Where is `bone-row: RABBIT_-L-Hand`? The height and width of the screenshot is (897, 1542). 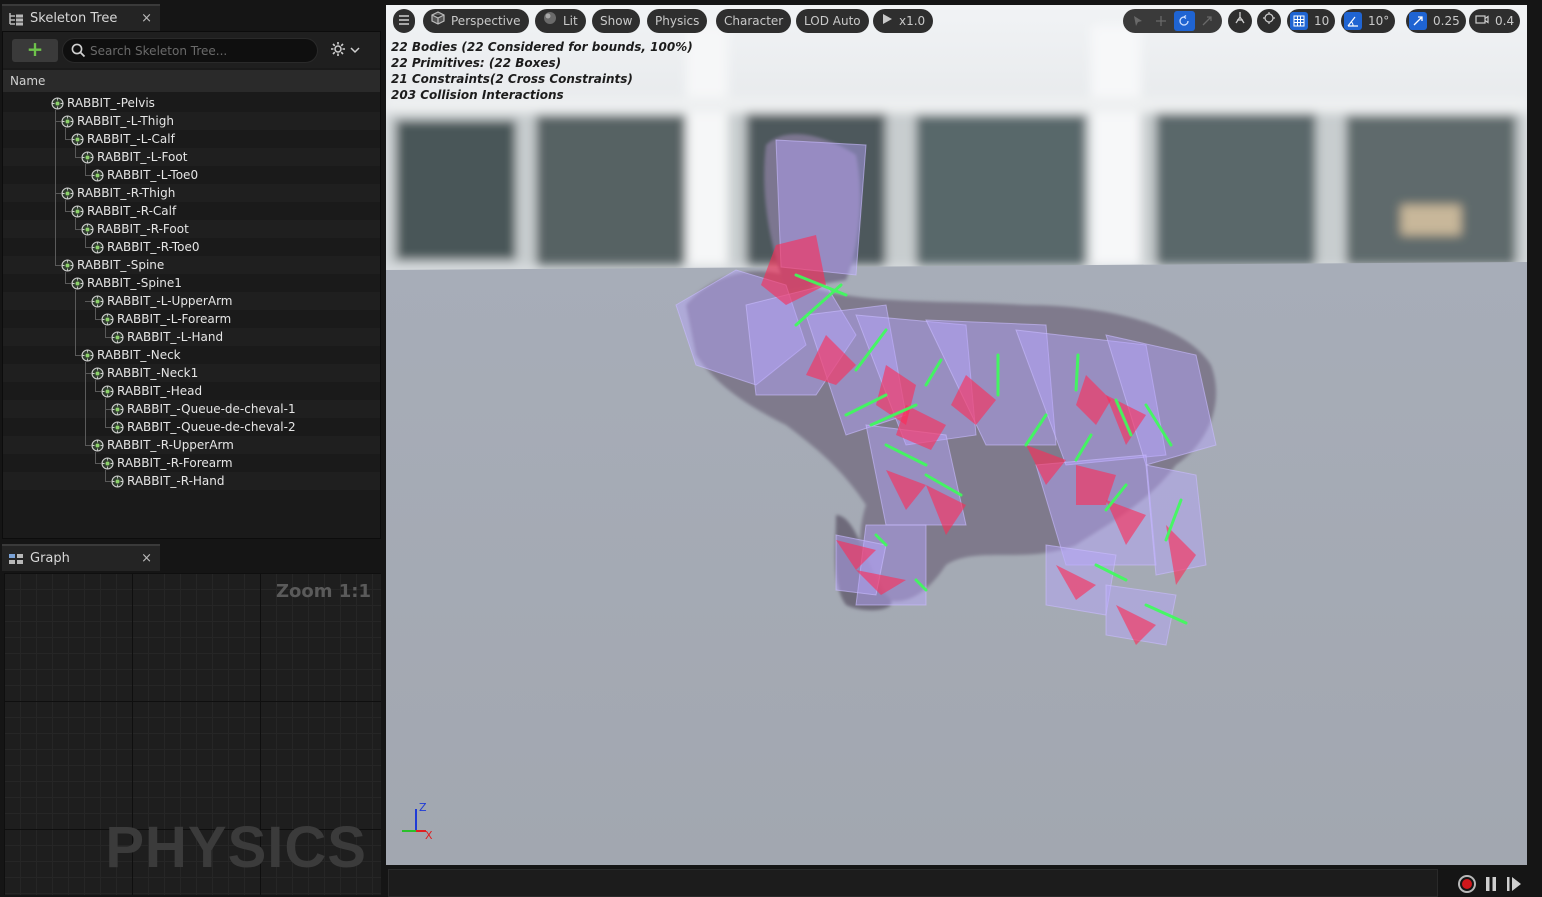 bone-row: RABBIT_-L-Hand is located at coordinates (191, 337).